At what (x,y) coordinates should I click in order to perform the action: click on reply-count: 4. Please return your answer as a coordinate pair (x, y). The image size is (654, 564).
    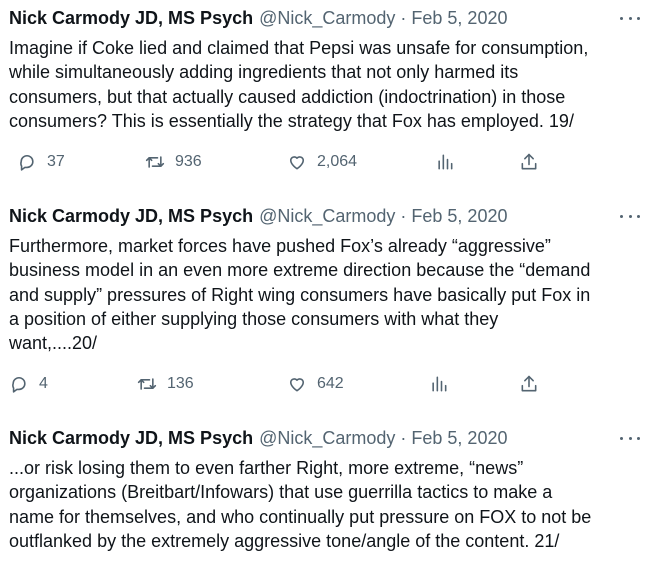
    Looking at the image, I should click on (43, 384).